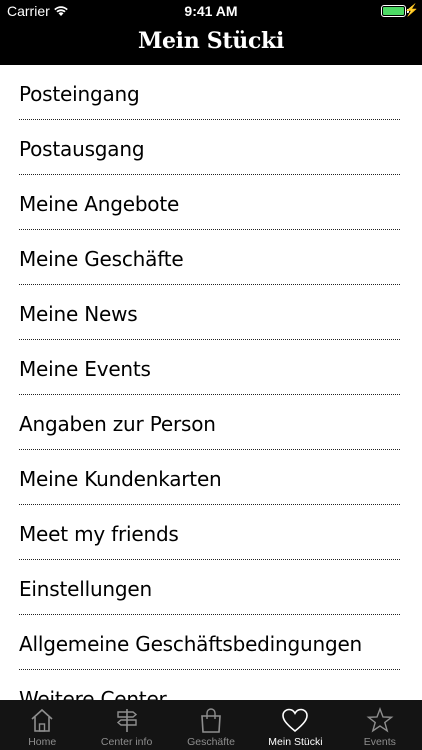 The height and width of the screenshot is (750, 422). I want to click on tab-mein-stuecki: Mein Stücki, so click(295, 725).